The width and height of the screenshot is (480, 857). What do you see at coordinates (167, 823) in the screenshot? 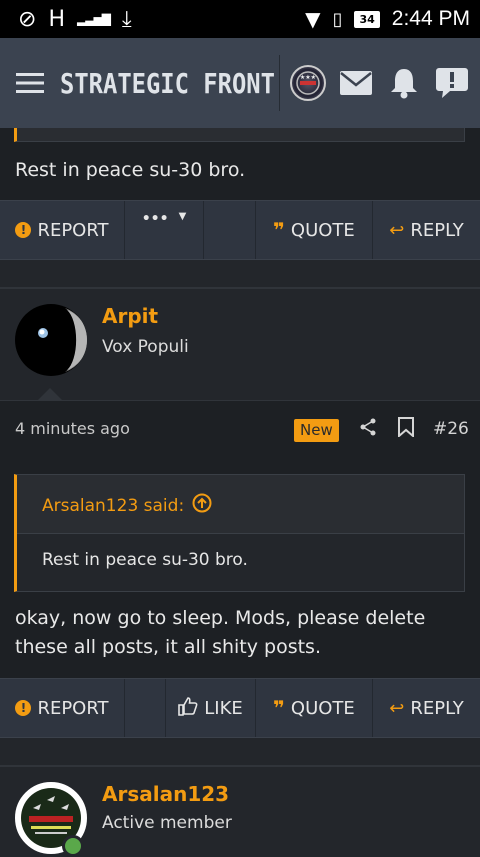
I see `user-title: Active member` at bounding box center [167, 823].